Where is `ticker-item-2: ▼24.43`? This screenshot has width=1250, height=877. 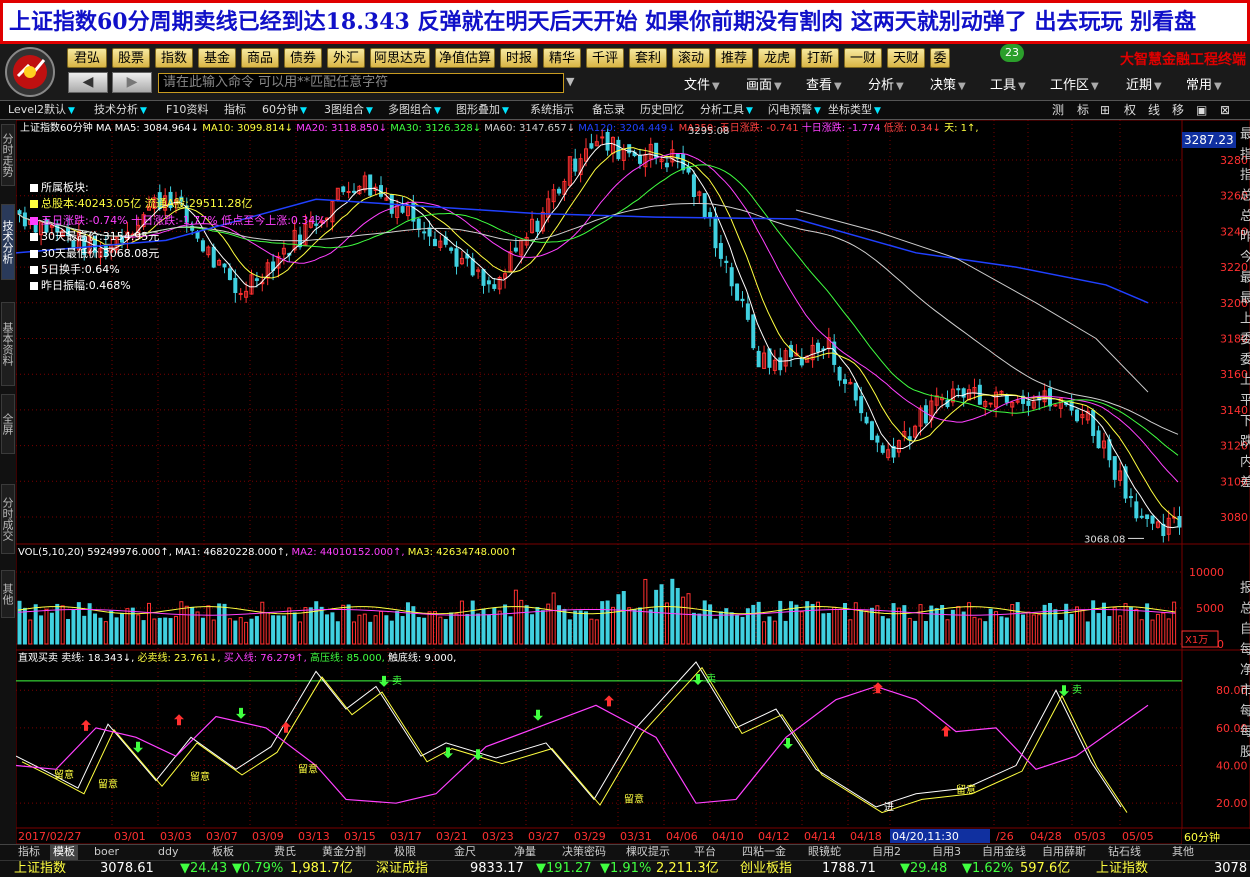
ticker-item-2: ▼24.43 is located at coordinates (203, 868).